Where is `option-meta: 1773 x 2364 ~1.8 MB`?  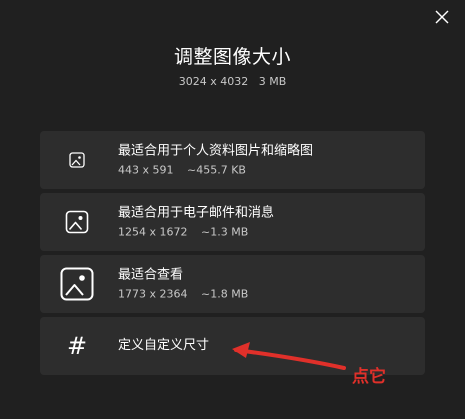 option-meta: 1773 x 2364 ~1.8 MB is located at coordinates (183, 294).